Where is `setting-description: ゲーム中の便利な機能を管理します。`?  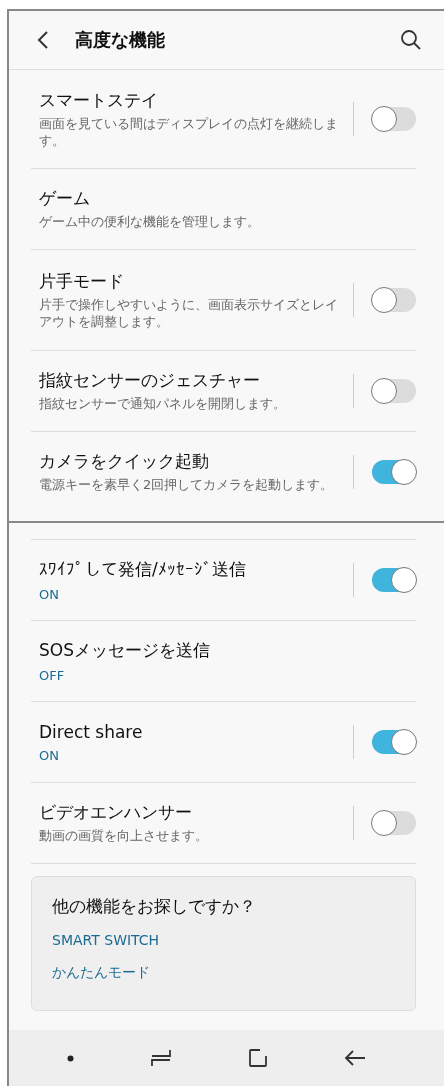 setting-description: ゲーム中の便利な機能を管理します。 is located at coordinates (150, 222).